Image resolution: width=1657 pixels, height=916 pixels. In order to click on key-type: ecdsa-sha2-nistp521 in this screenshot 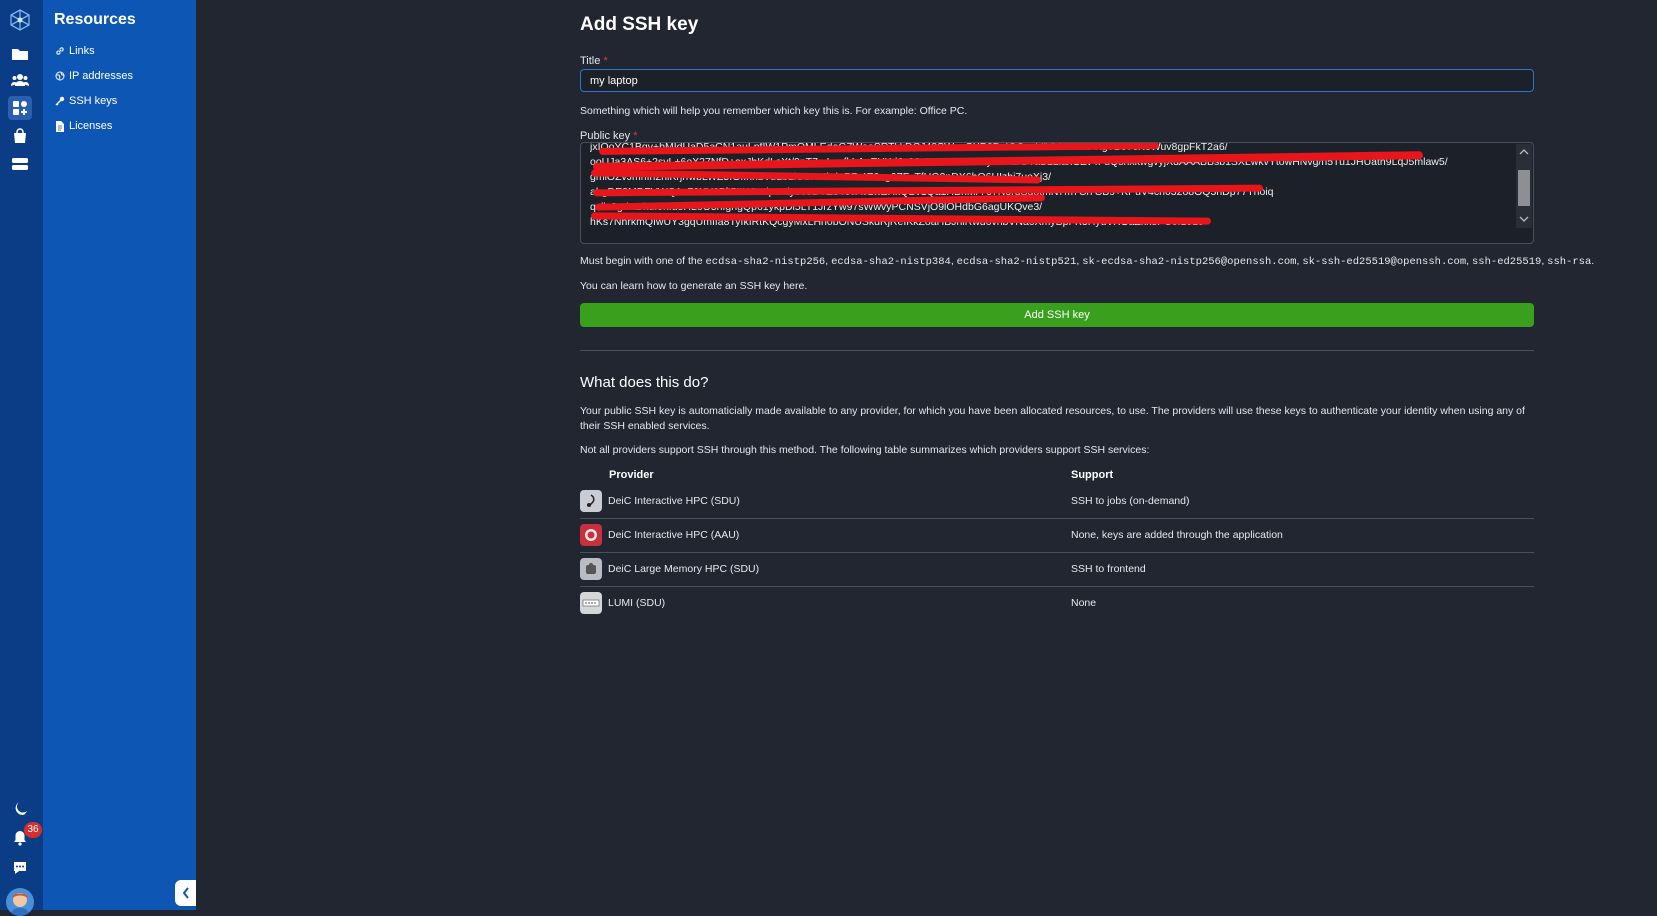, I will do `click(1016, 262)`.